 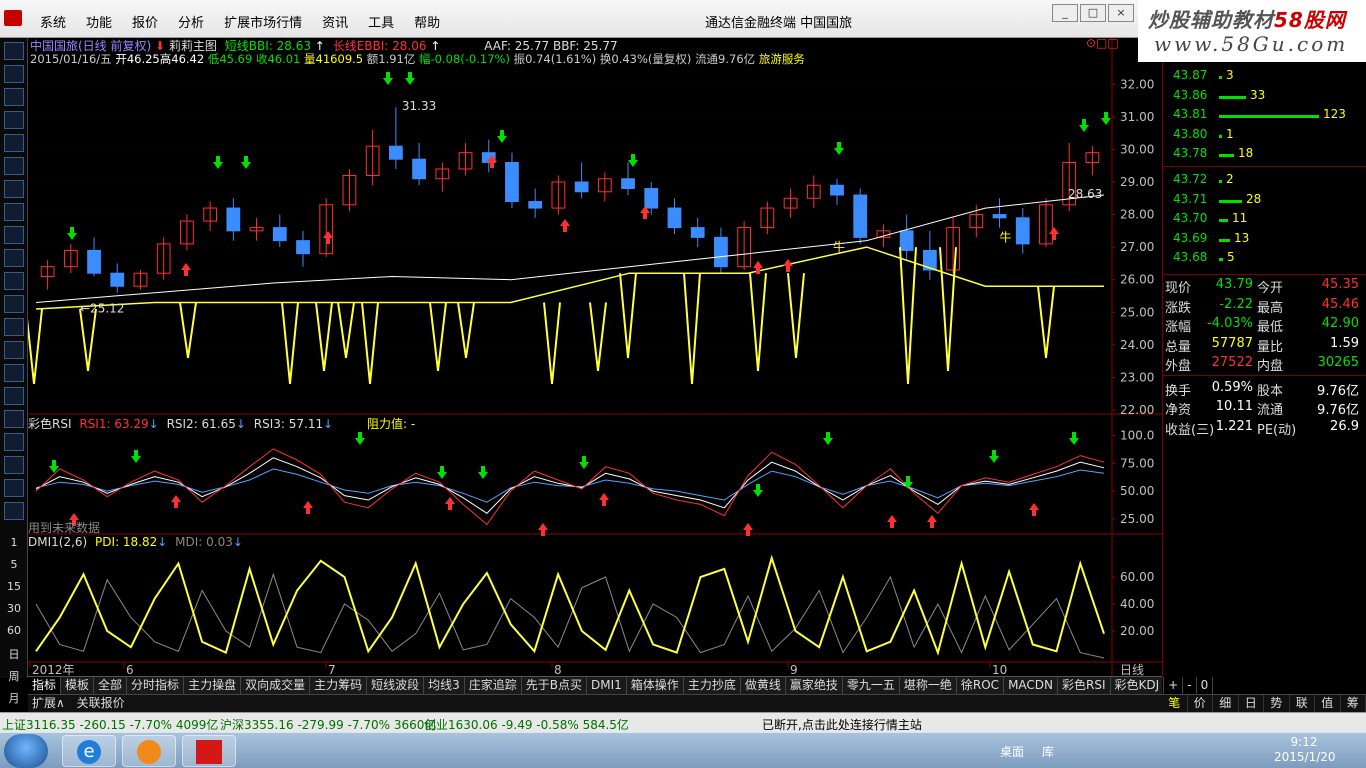 I want to click on fs-tool-icon, so click(x=14, y=488).